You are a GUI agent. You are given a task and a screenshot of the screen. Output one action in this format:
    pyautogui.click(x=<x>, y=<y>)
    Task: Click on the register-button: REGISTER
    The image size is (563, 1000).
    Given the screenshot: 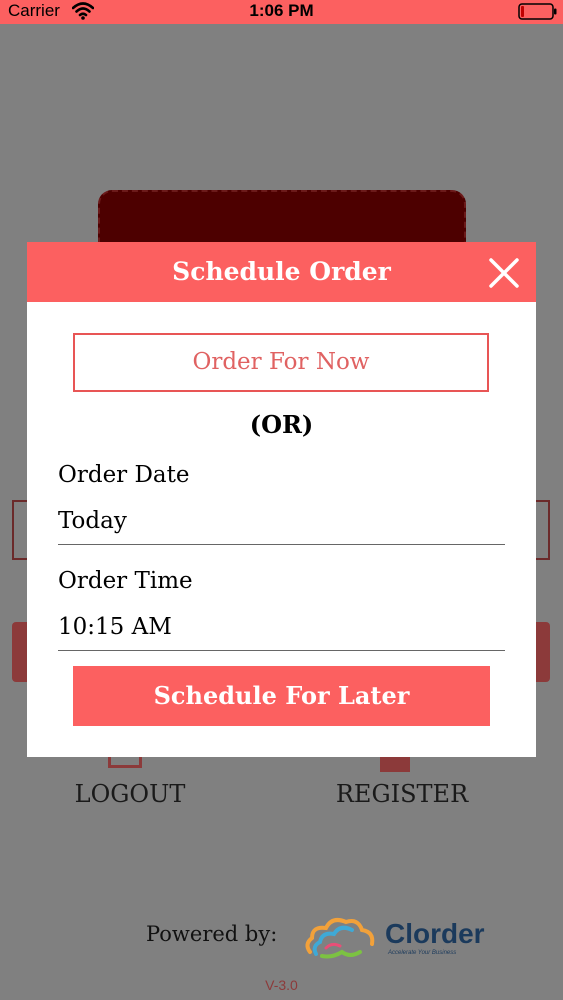 What is the action you would take?
    pyautogui.click(x=402, y=794)
    